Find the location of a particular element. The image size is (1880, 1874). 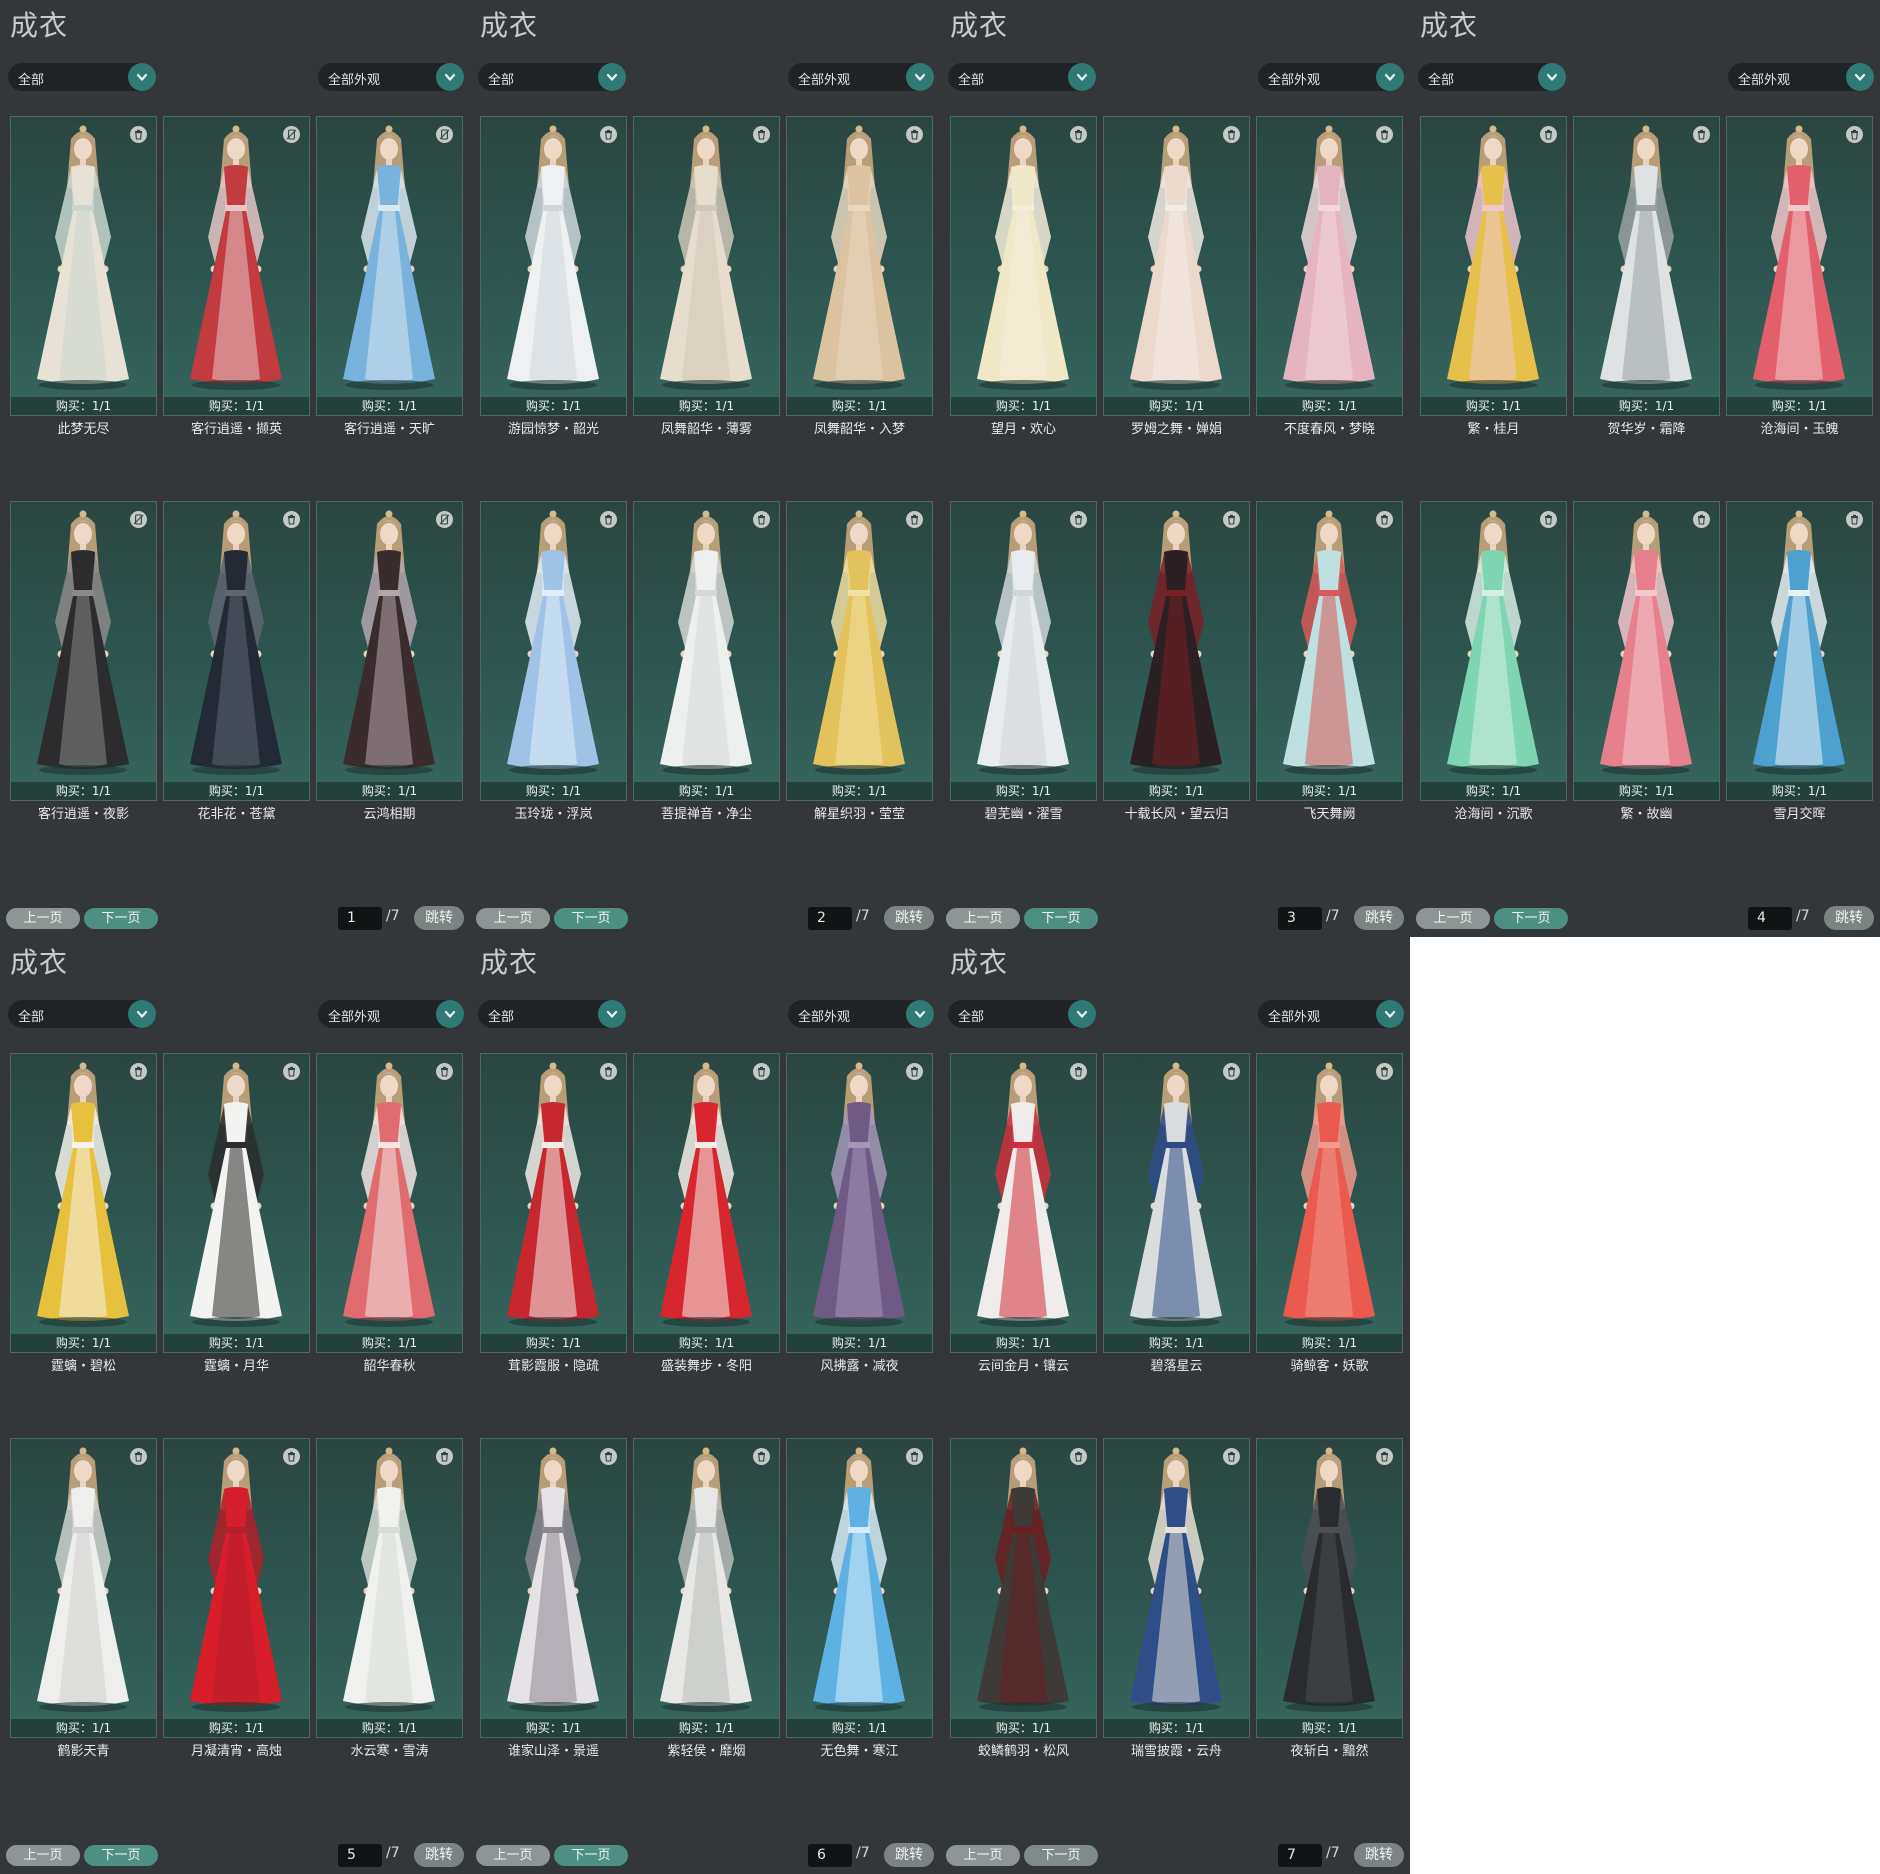

page-number-input: 2 is located at coordinates (830, 918).